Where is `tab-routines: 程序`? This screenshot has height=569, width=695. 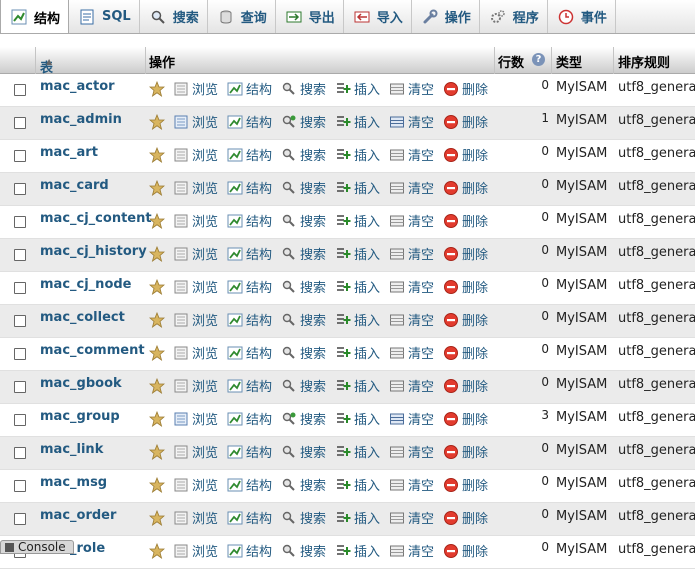 tab-routines: 程序 is located at coordinates (514, 16).